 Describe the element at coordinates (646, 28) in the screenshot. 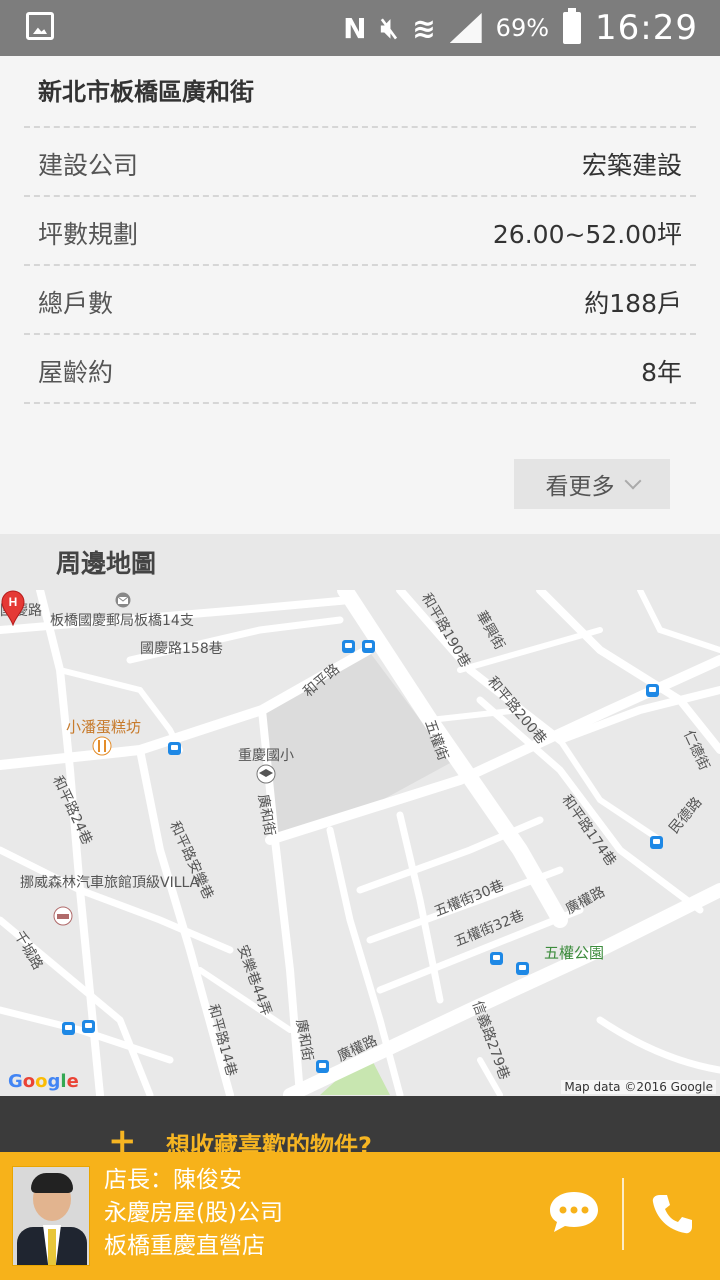

I see `clock: 16:29` at that location.